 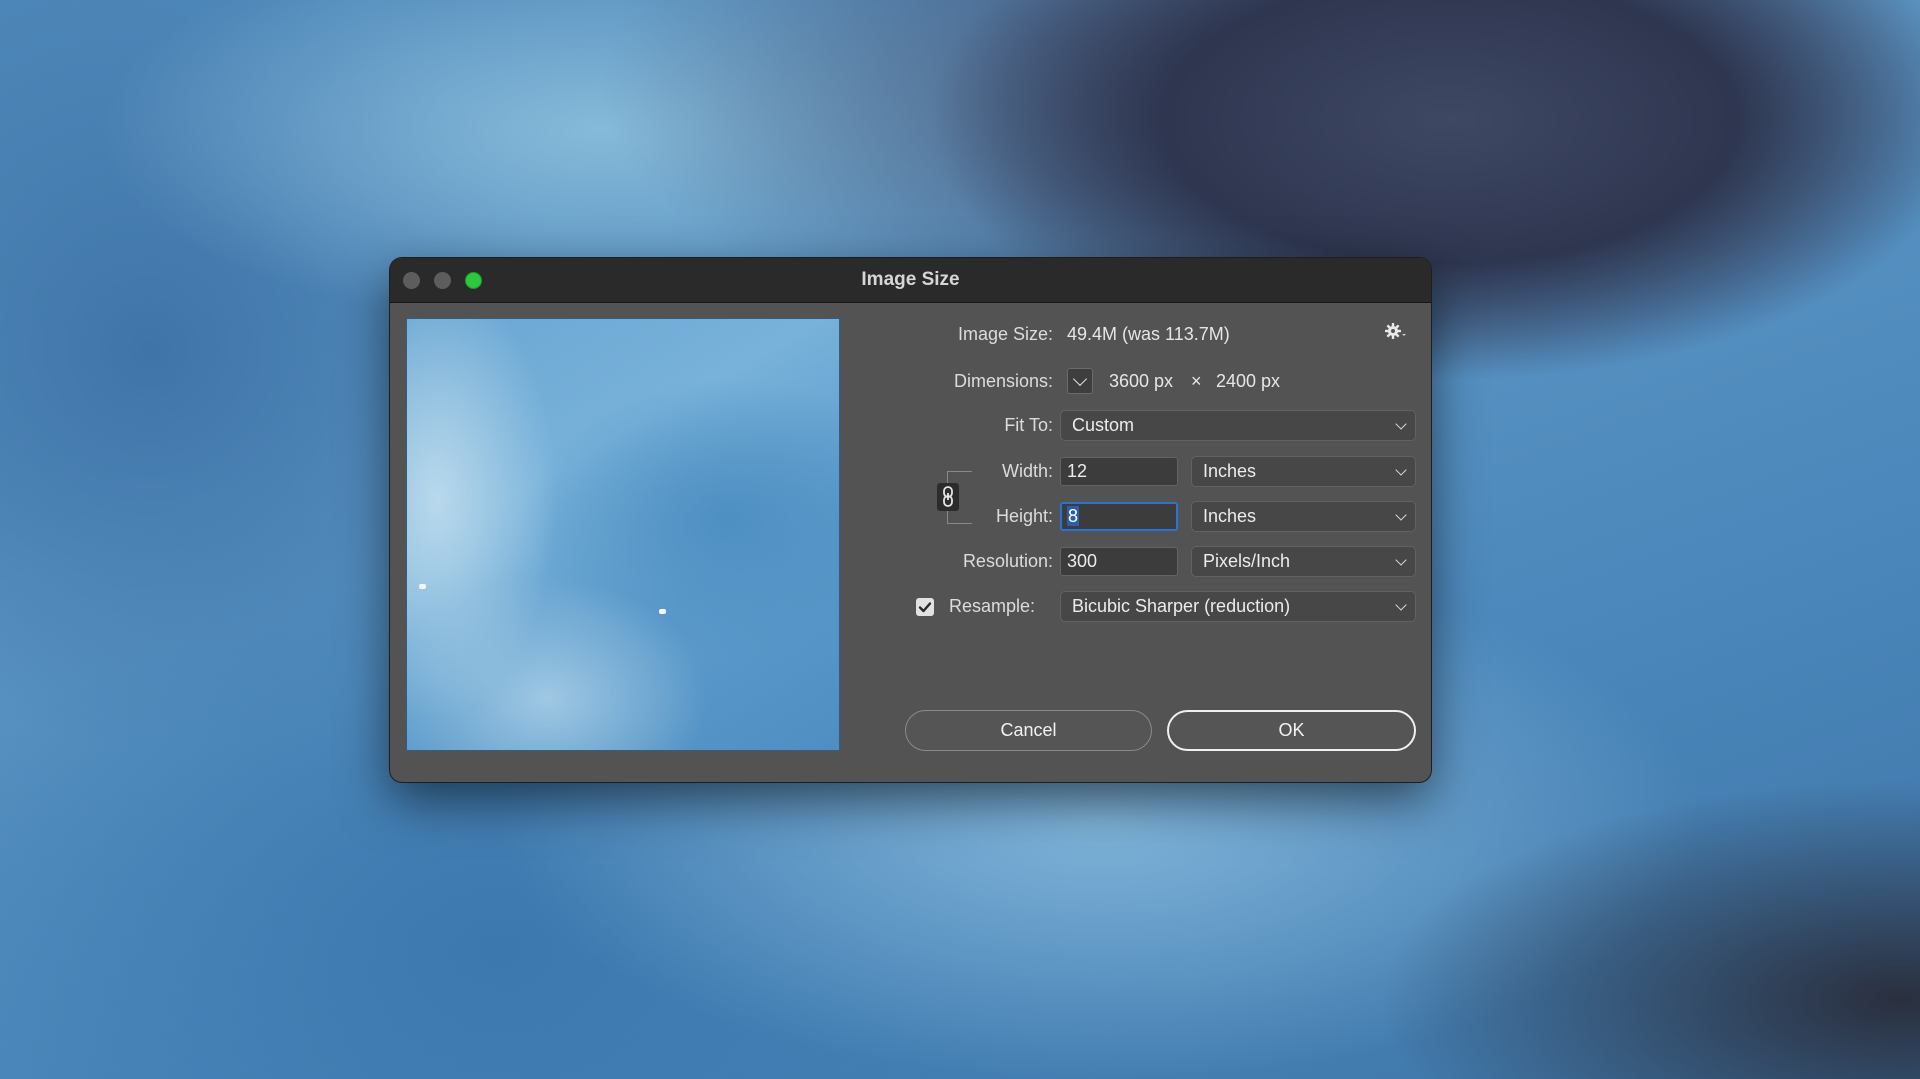 What do you see at coordinates (1181, 606) in the screenshot?
I see `resample-method-value: Bicubic Sharper (reduction)` at bounding box center [1181, 606].